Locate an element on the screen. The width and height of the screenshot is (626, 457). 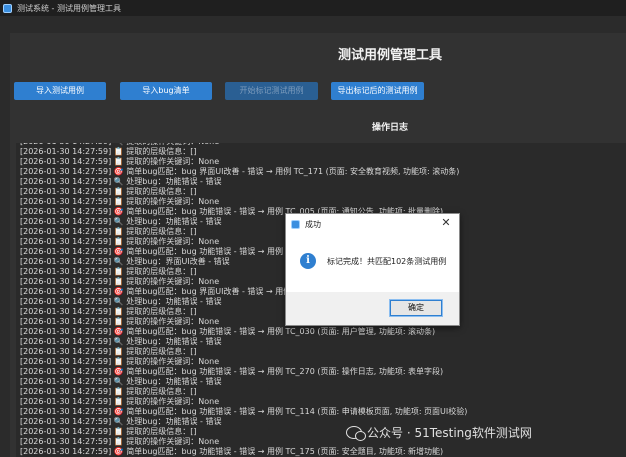
wechat-icon is located at coordinates (356, 433).